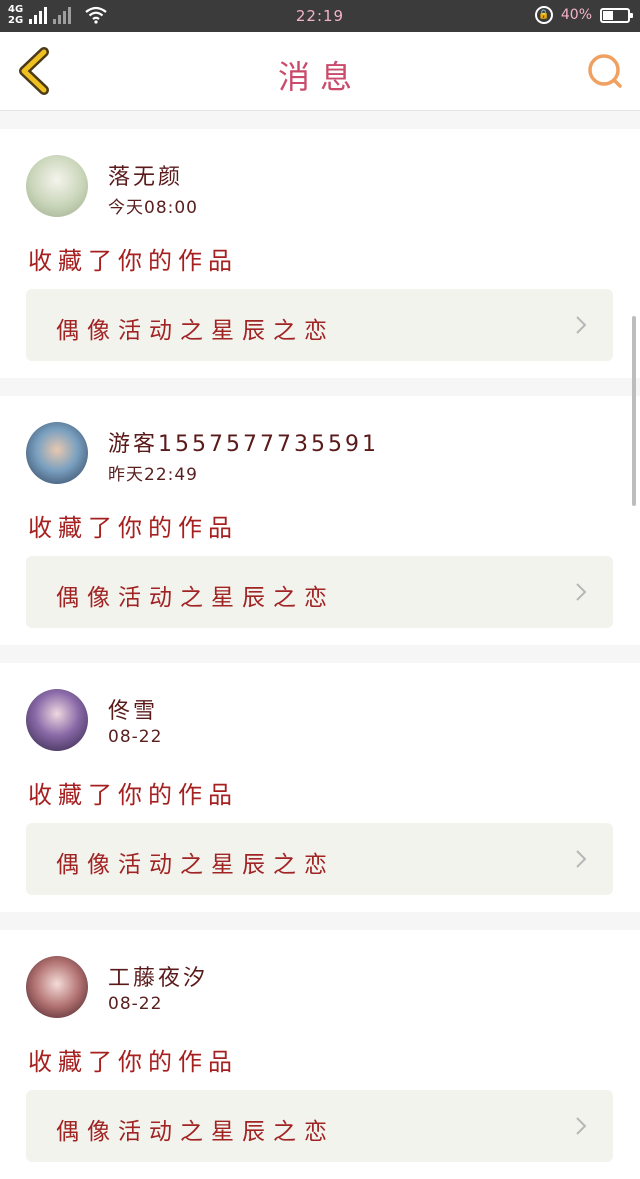 The width and height of the screenshot is (640, 1179). Describe the element at coordinates (576, 15) in the screenshot. I see `battery-percent: 40%` at that location.